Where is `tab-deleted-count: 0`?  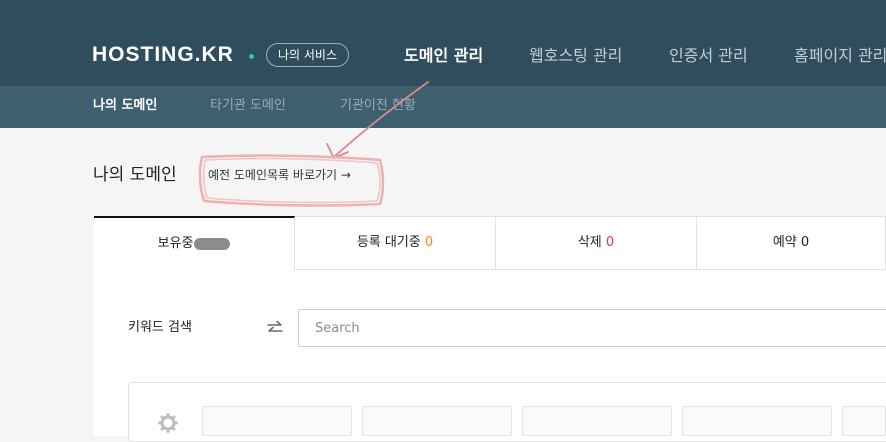
tab-deleted-count: 0 is located at coordinates (610, 242).